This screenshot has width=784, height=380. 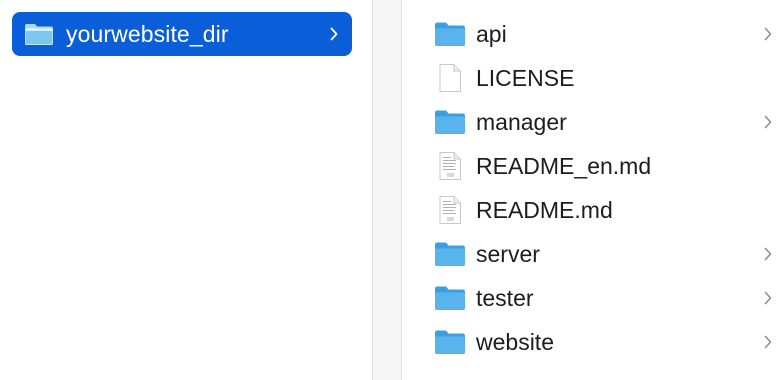 I want to click on item-label: LICENSE, so click(x=525, y=77).